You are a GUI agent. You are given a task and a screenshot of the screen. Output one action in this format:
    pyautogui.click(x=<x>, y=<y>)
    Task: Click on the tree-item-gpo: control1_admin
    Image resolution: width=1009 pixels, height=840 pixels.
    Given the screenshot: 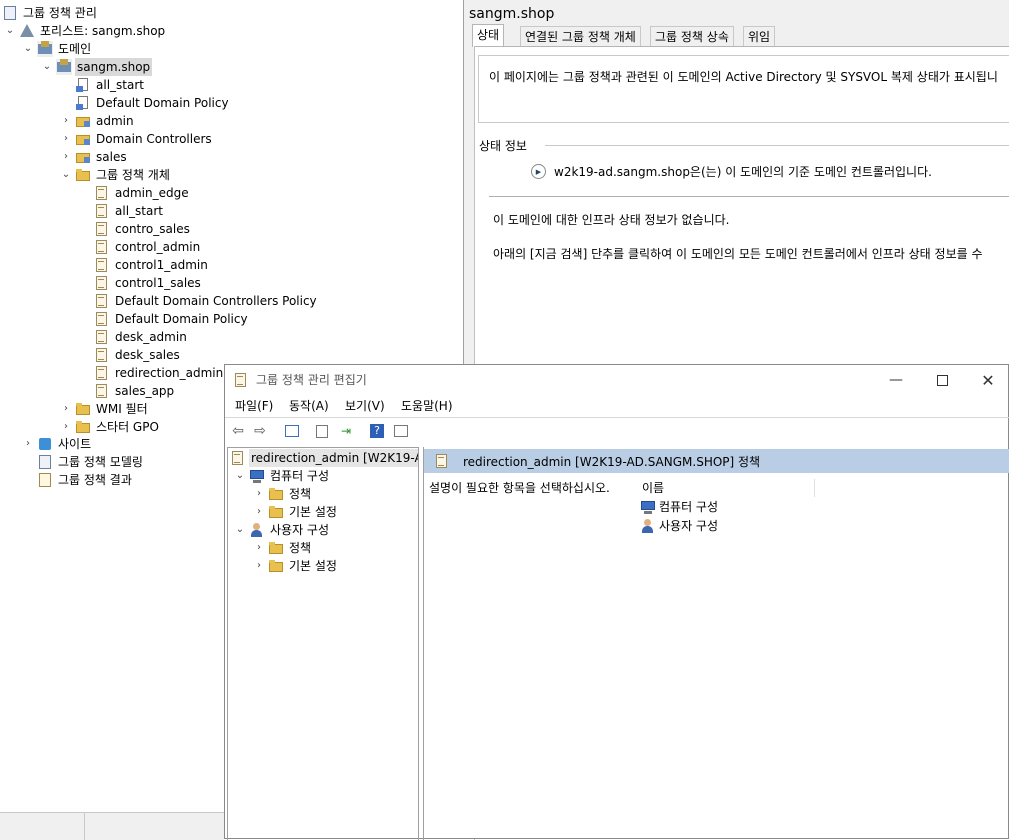 What is the action you would take?
    pyautogui.click(x=144, y=265)
    